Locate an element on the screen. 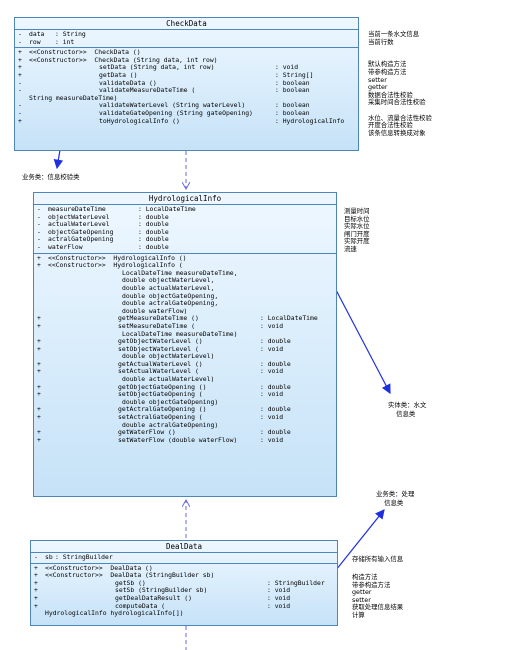 This screenshot has height=650, width=513. class-member-row: - row : int is located at coordinates (186, 42).